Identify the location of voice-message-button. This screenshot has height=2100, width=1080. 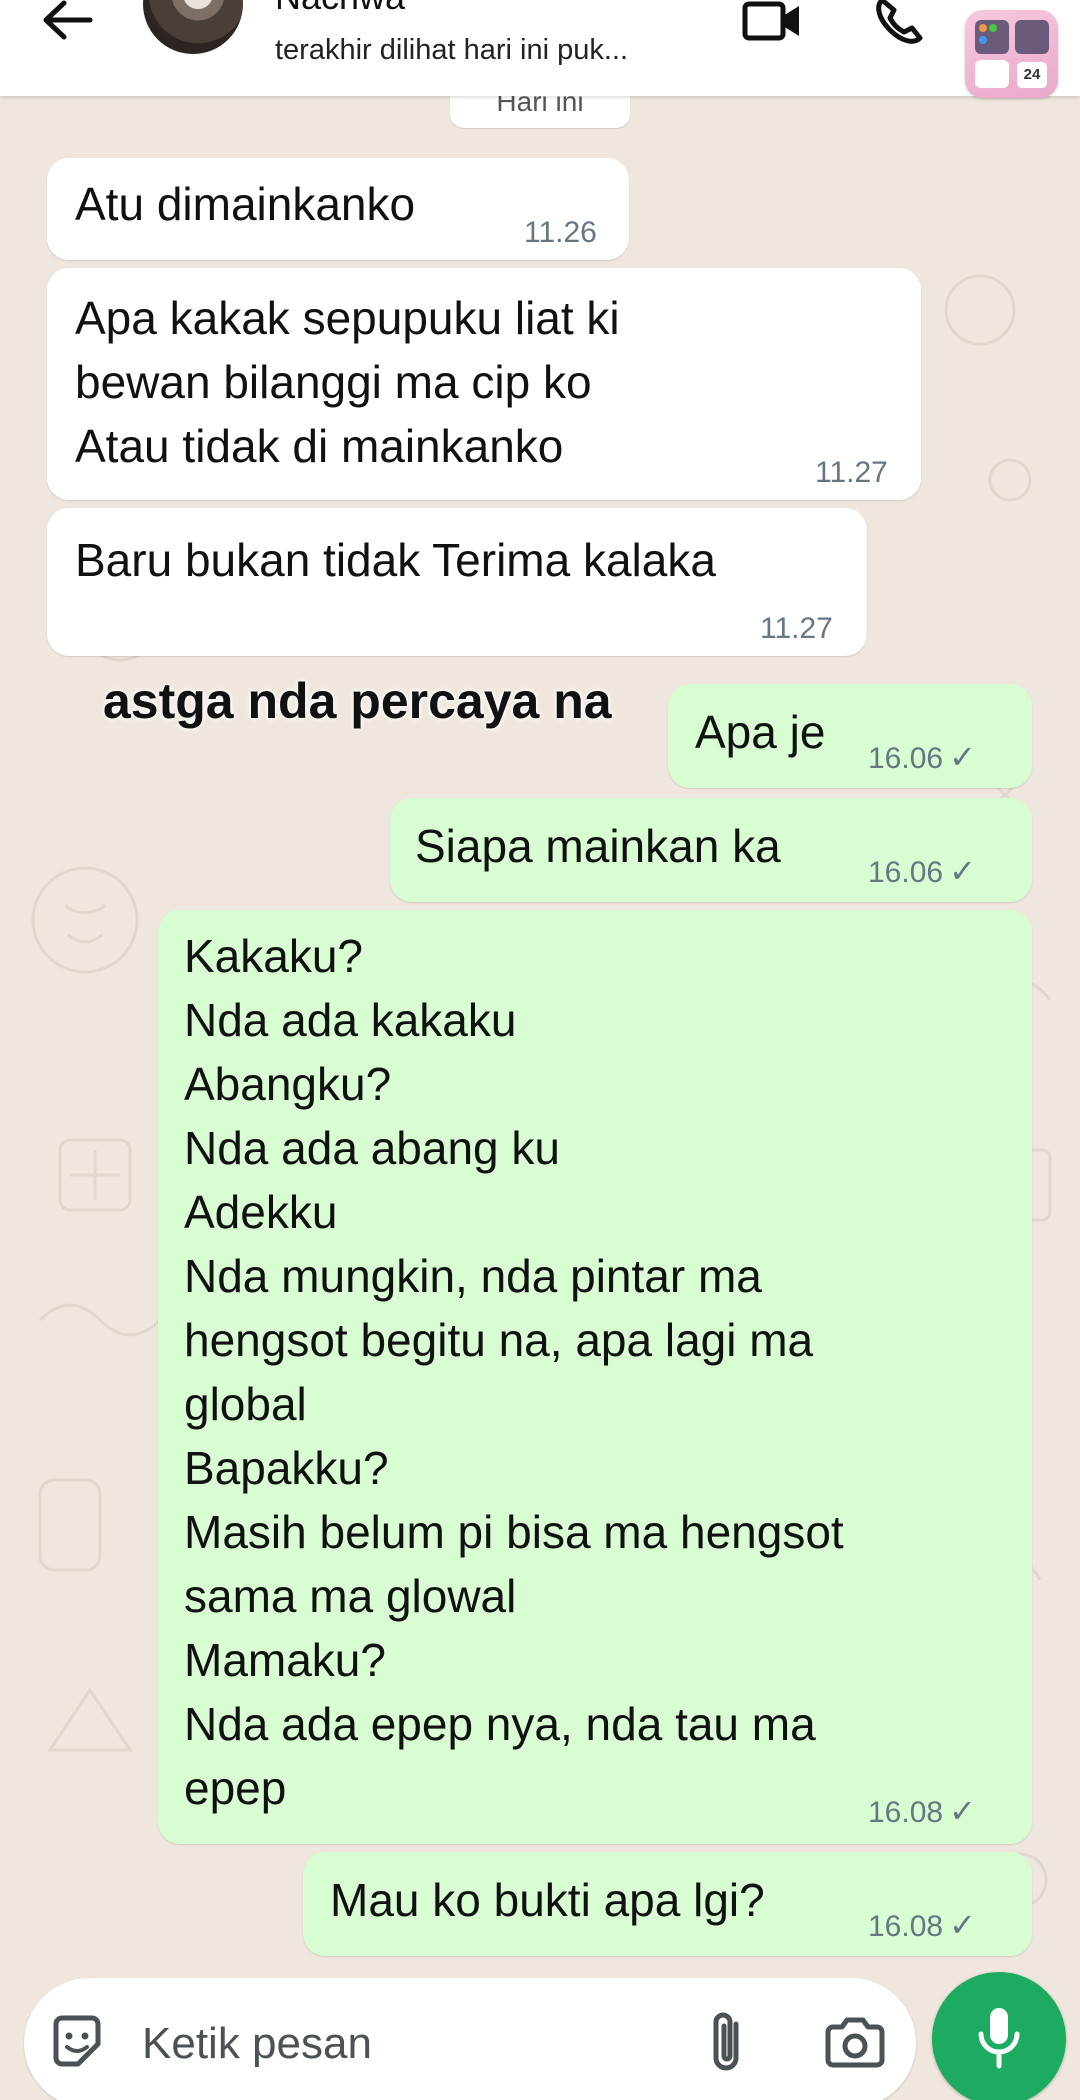
(999, 2036).